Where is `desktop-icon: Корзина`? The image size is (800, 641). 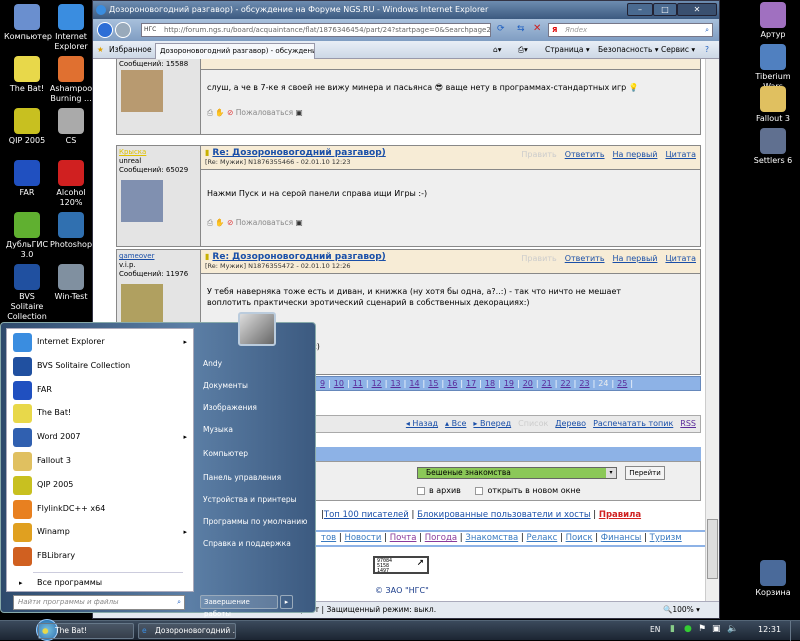
desktop-icon: Корзина is located at coordinates (773, 579).